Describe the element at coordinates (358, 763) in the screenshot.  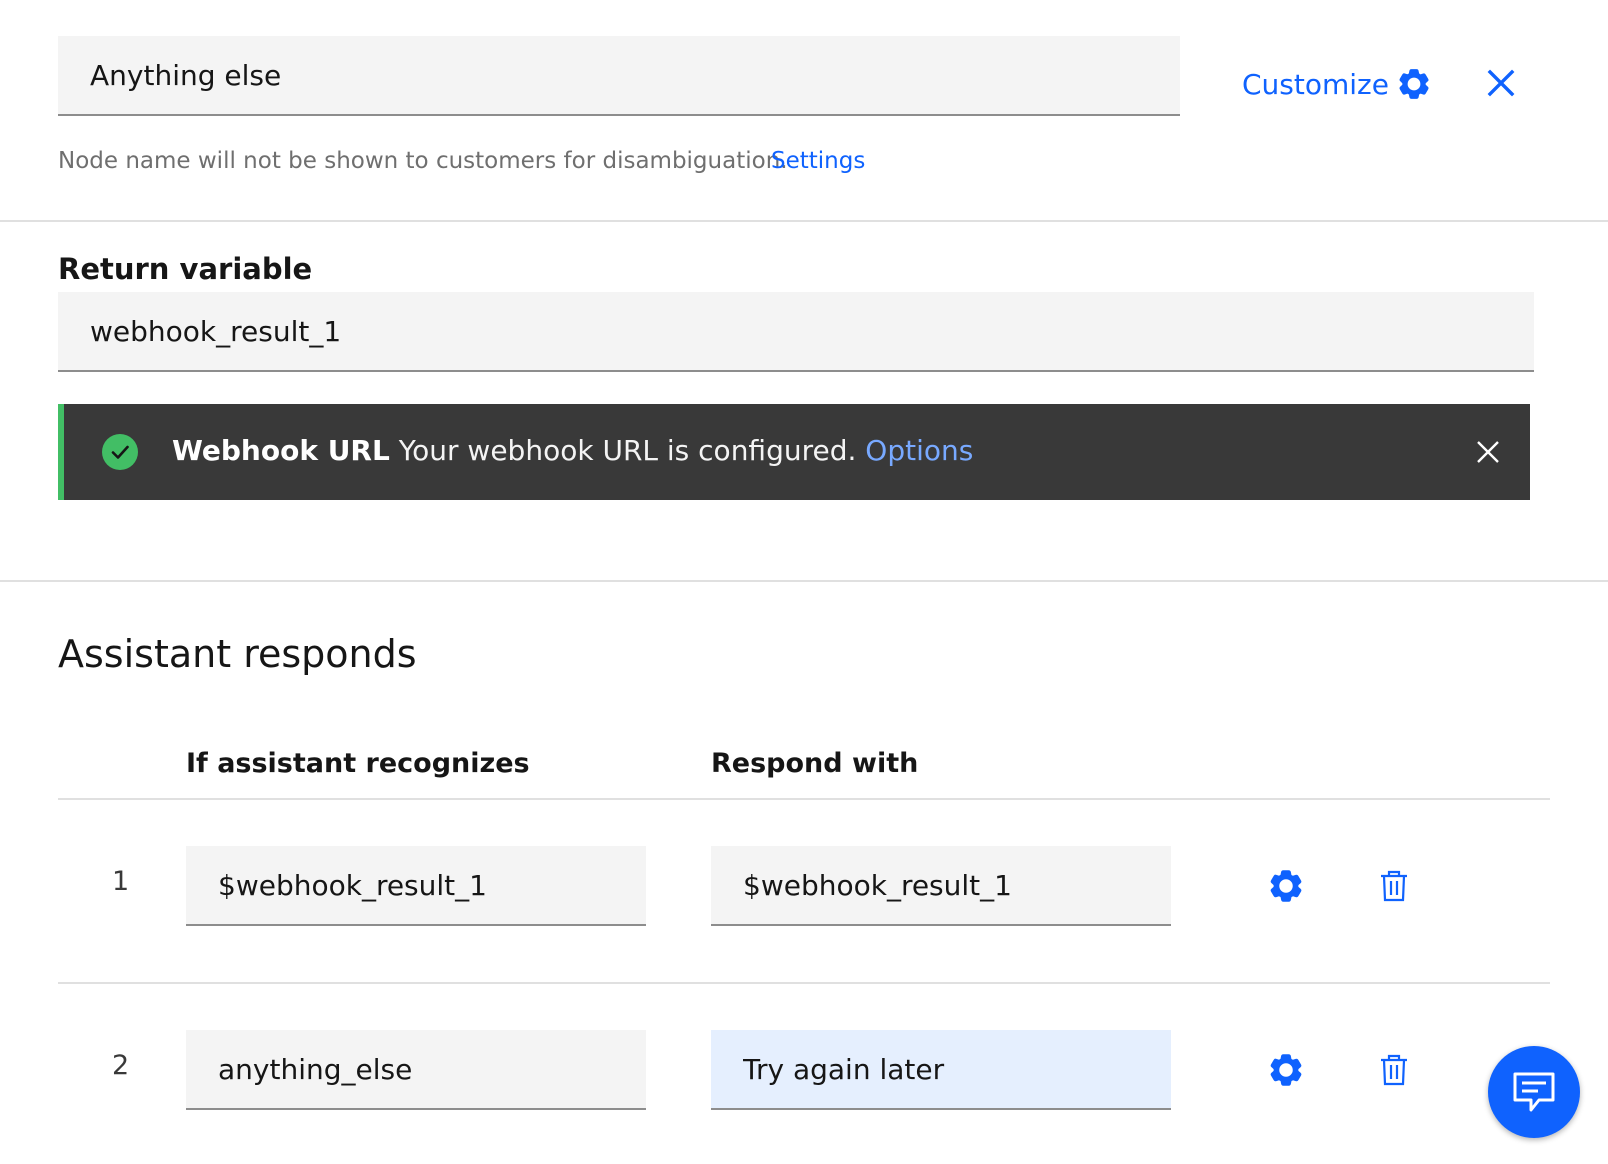
I see `column-header-condition: If assistant recognizes` at that location.